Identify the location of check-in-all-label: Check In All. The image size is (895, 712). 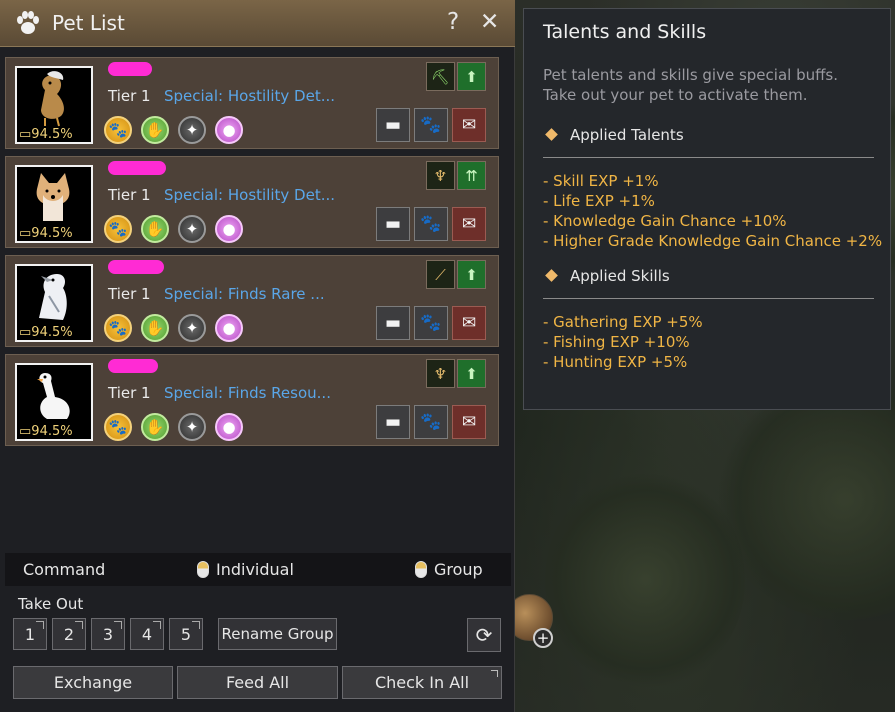
(422, 682).